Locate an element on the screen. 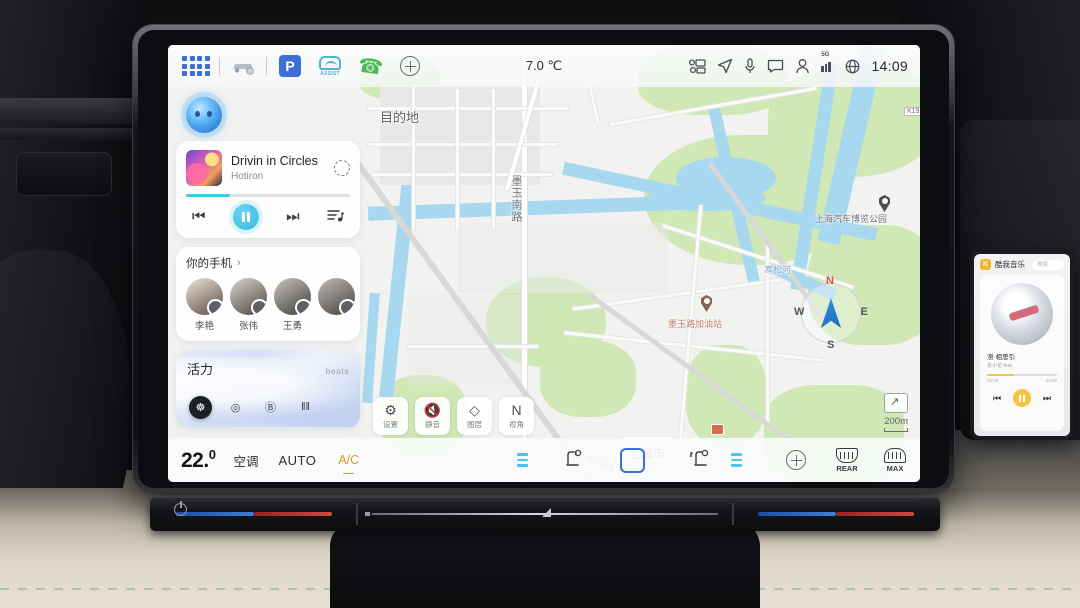  seat-vent-icon-right is located at coordinates (701, 460).